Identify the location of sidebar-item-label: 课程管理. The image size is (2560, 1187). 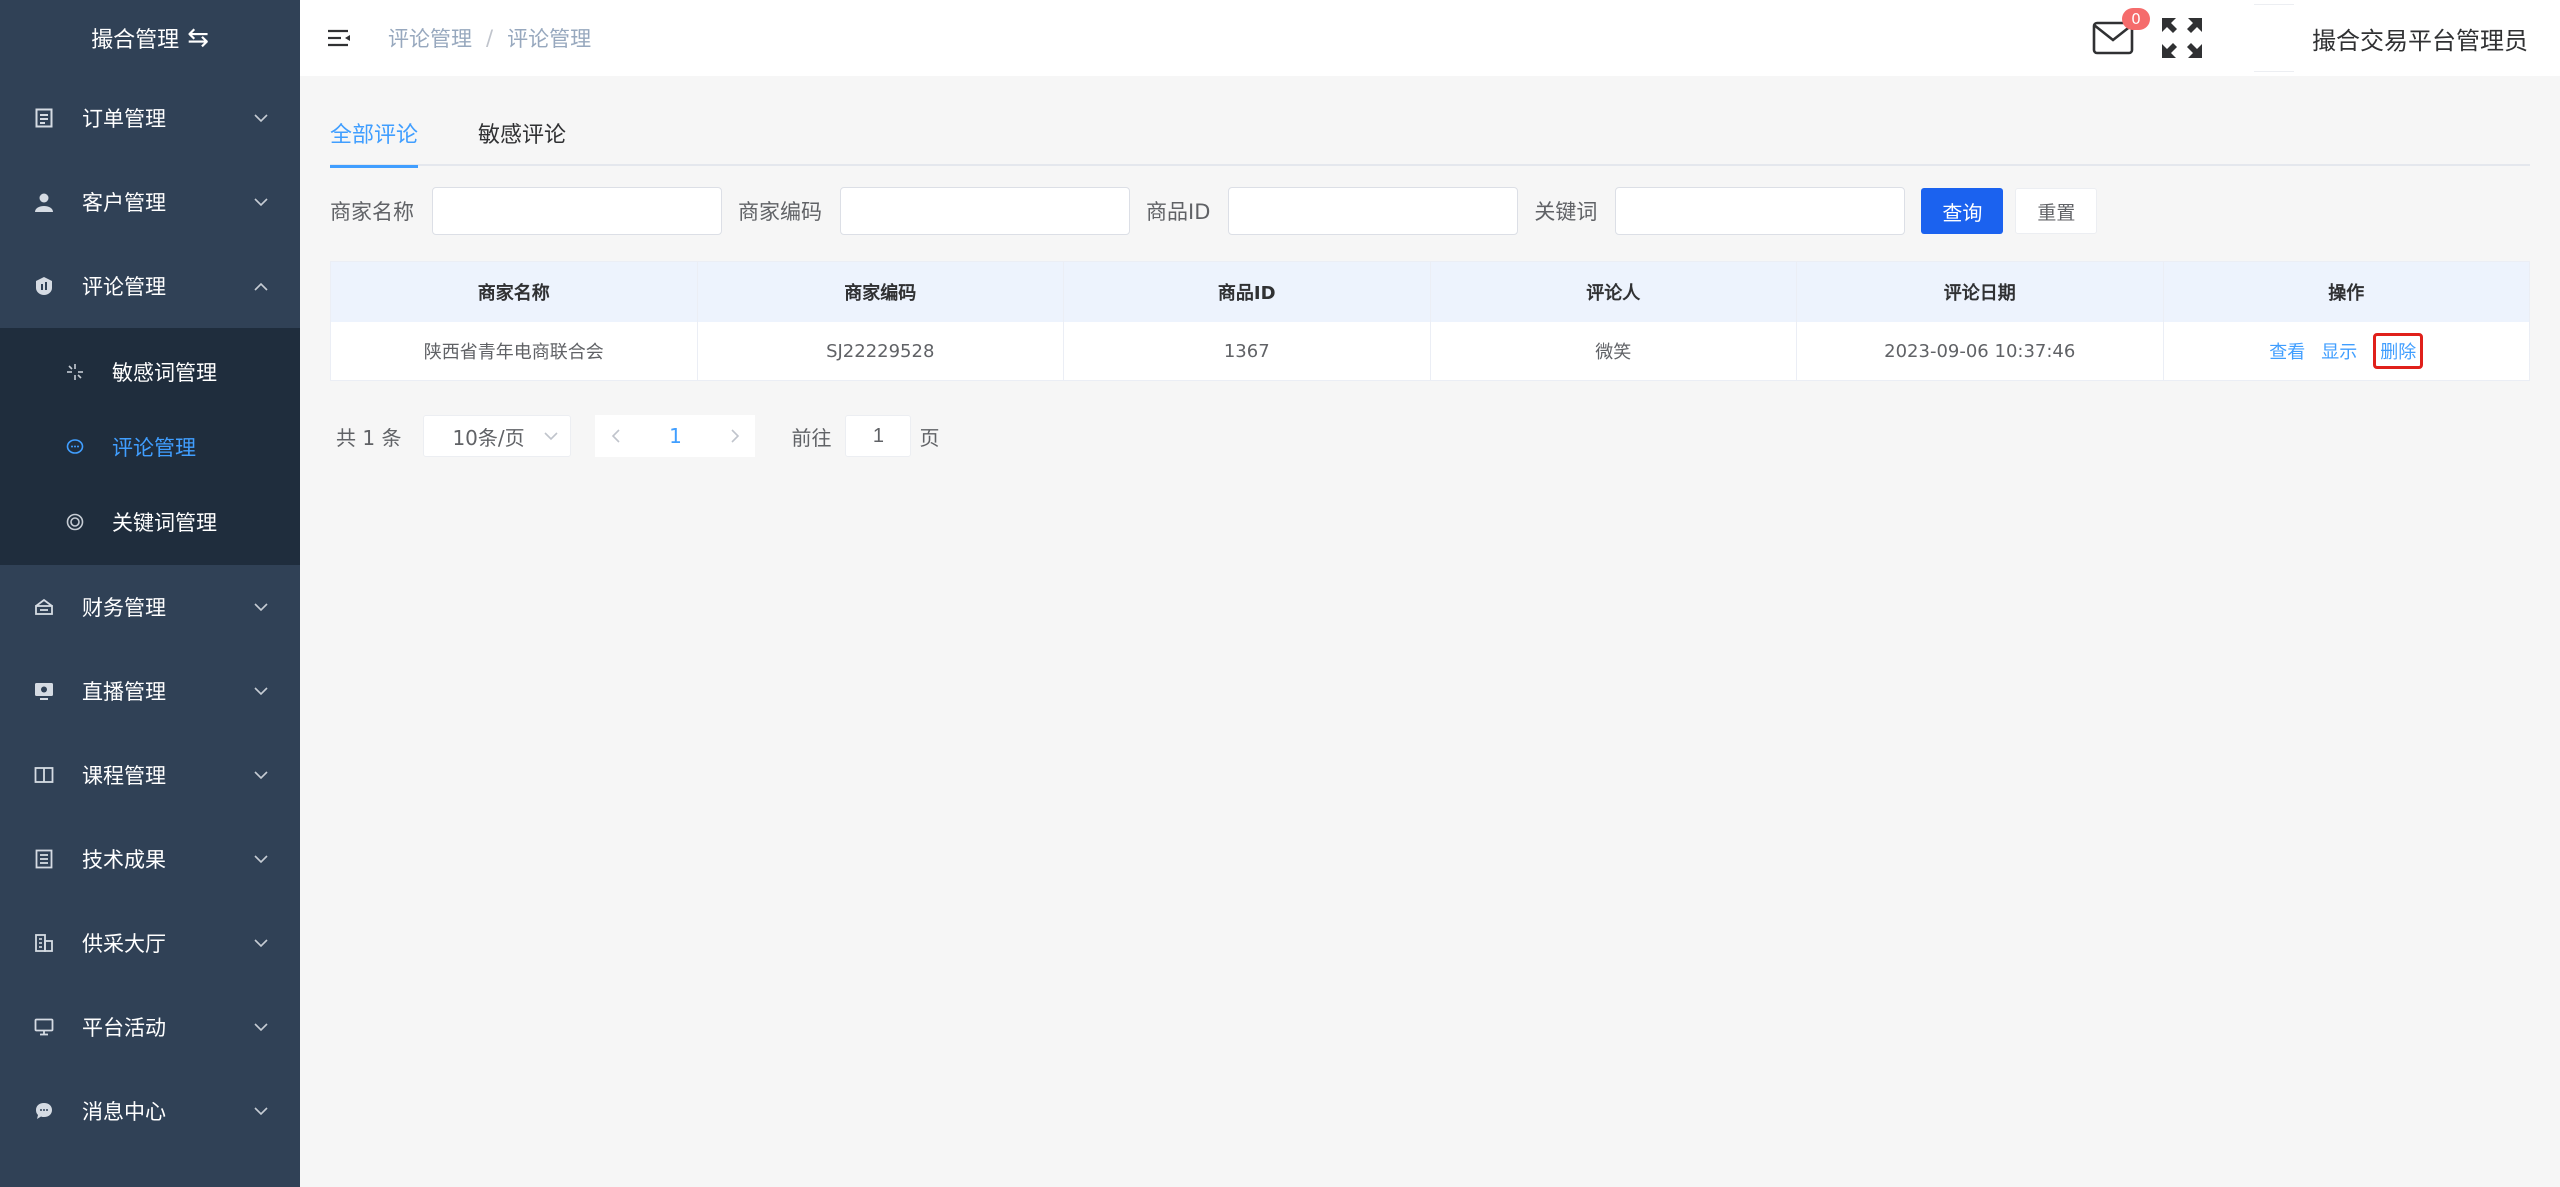
(124, 776).